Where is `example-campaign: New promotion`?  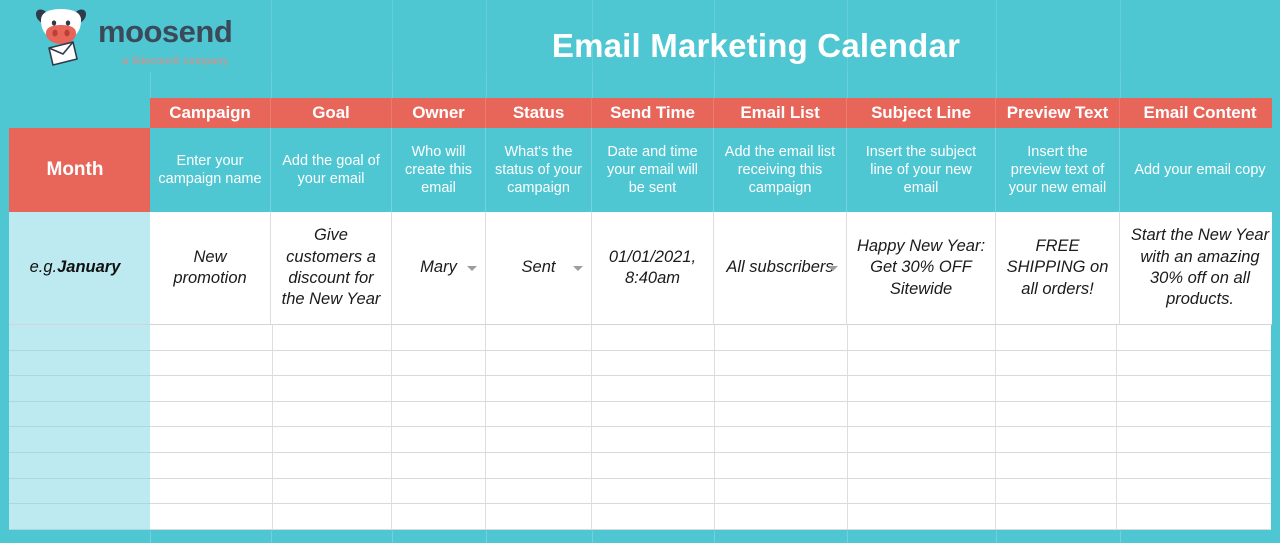 example-campaign: New promotion is located at coordinates (210, 268).